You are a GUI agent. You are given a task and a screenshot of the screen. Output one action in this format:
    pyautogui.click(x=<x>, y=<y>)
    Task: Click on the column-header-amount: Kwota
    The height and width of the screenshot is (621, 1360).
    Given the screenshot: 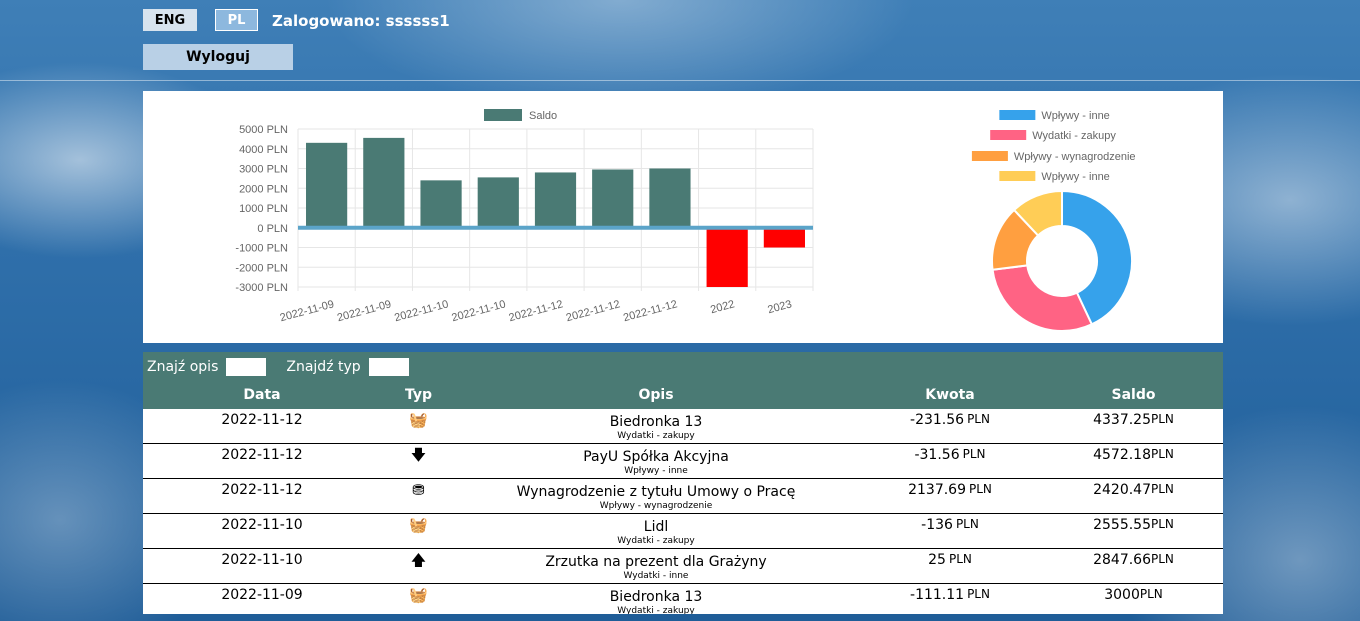 What is the action you would take?
    pyautogui.click(x=950, y=395)
    